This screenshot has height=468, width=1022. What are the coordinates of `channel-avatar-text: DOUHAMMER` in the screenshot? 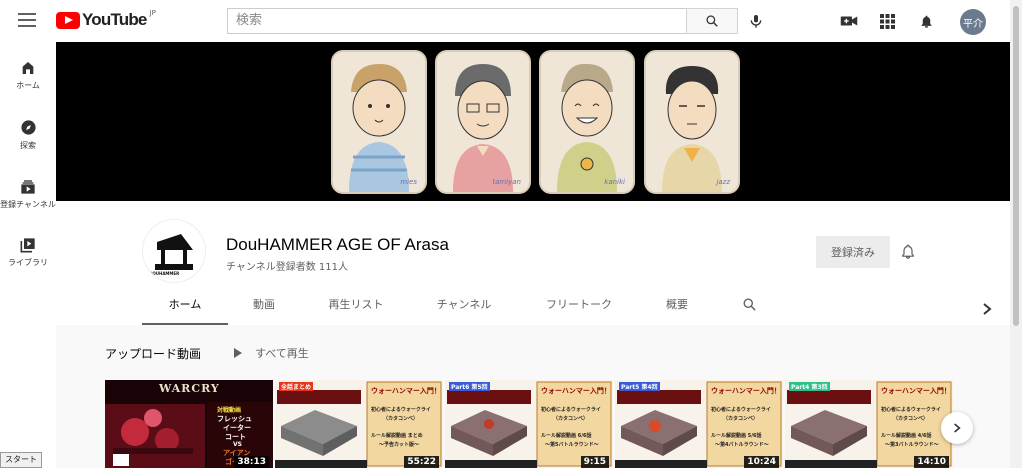 It's located at (164, 273).